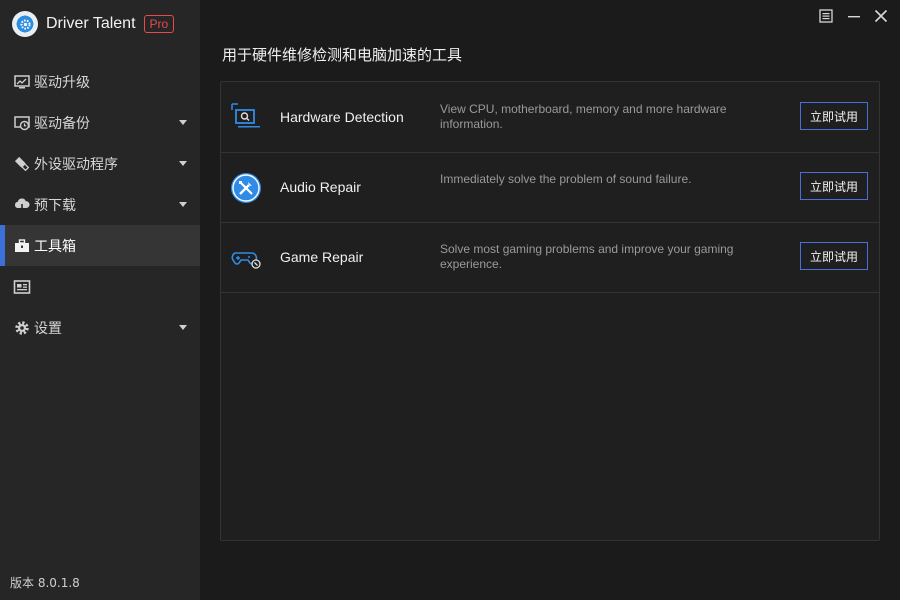 Image resolution: width=900 pixels, height=600 pixels. What do you see at coordinates (246, 258) in the screenshot?
I see `game-repair-icon` at bounding box center [246, 258].